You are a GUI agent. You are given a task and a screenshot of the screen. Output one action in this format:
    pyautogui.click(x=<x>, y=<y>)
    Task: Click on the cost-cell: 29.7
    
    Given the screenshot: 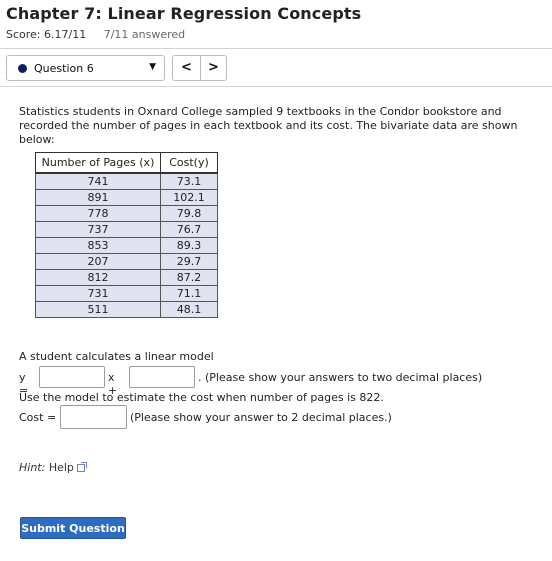 What is the action you would take?
    pyautogui.click(x=189, y=261)
    